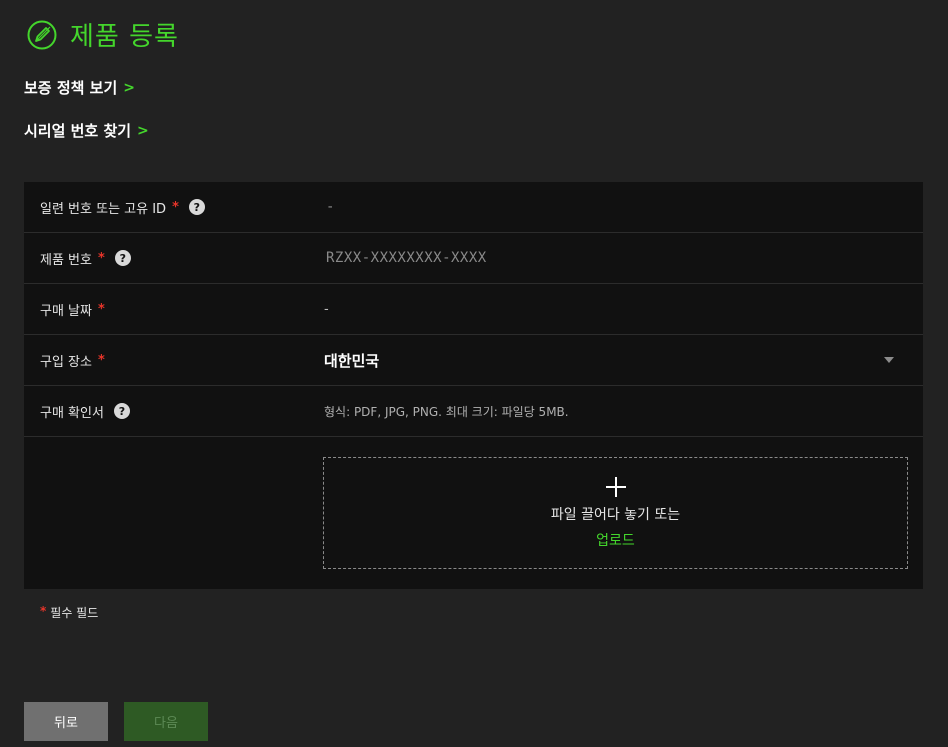 The width and height of the screenshot is (948, 747). What do you see at coordinates (66, 721) in the screenshot?
I see `back-button: 뒤로` at bounding box center [66, 721].